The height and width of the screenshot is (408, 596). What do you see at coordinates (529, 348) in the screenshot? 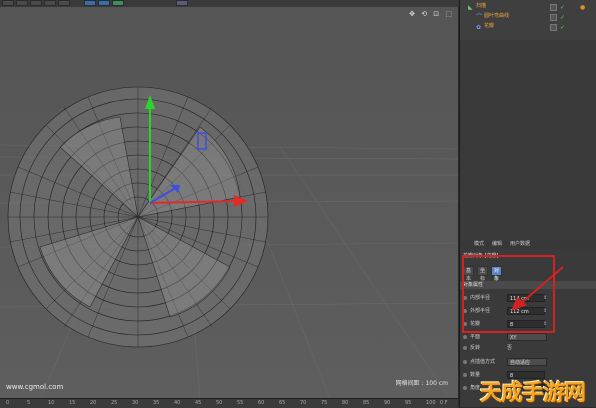
I see `prop-reverse: 反转 否` at bounding box center [529, 348].